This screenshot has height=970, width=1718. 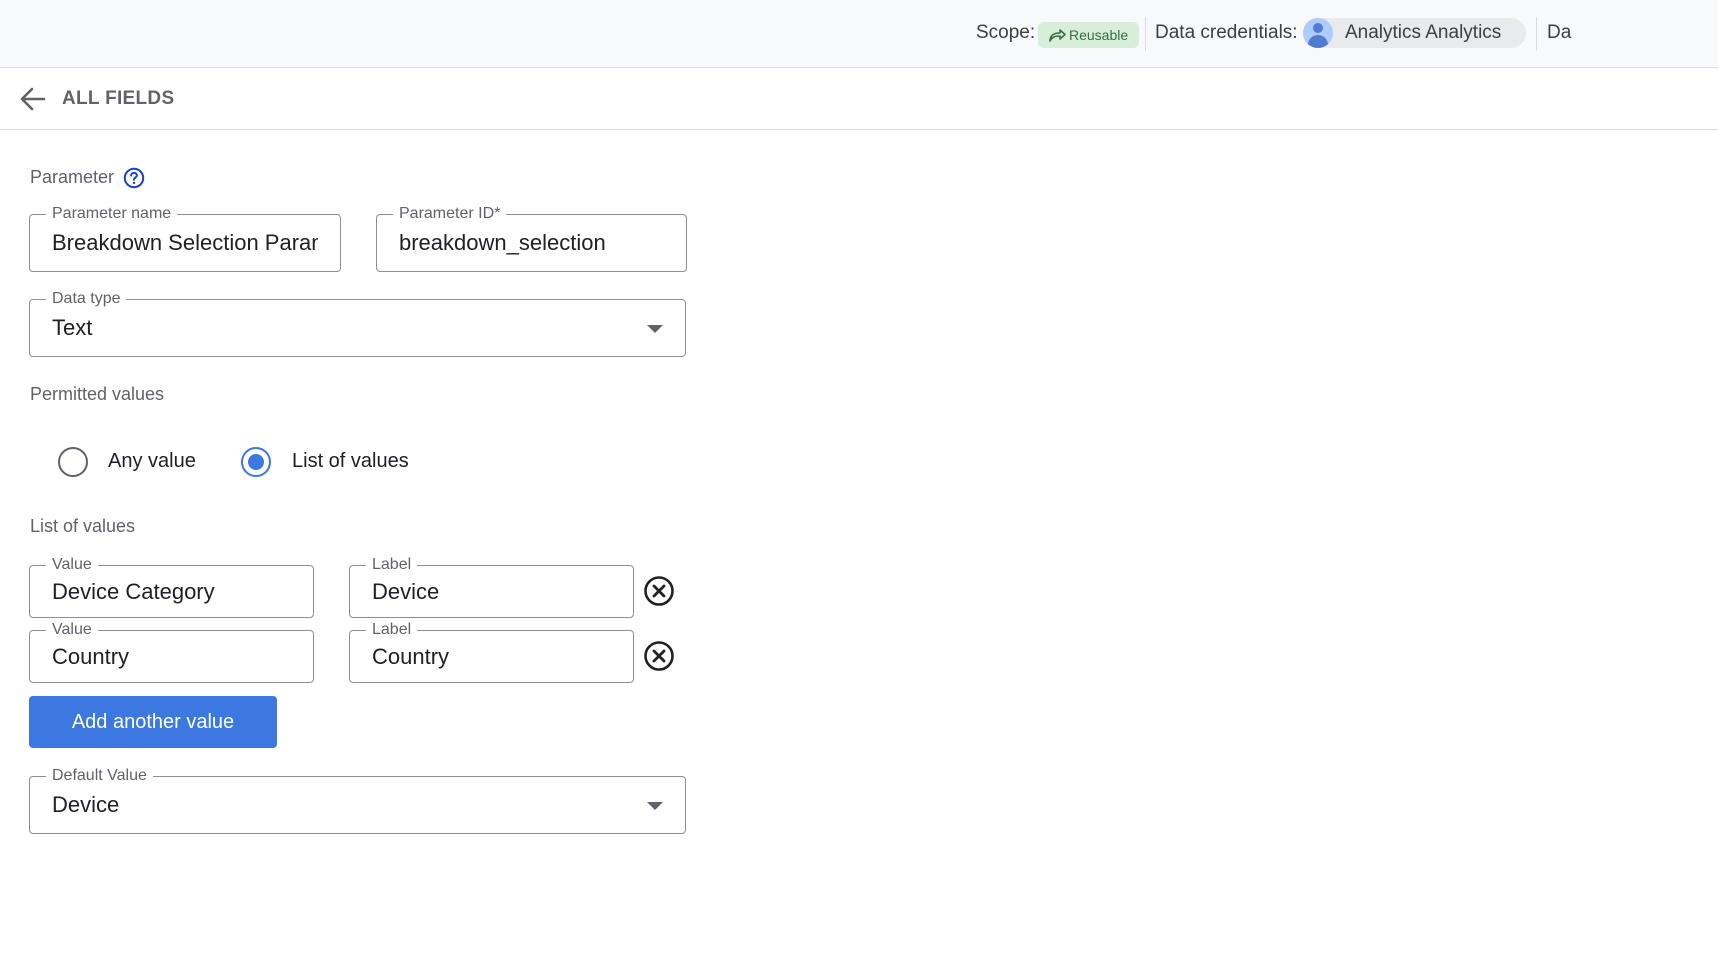 What do you see at coordinates (411, 656) in the screenshot?
I see `label-text: Country` at bounding box center [411, 656].